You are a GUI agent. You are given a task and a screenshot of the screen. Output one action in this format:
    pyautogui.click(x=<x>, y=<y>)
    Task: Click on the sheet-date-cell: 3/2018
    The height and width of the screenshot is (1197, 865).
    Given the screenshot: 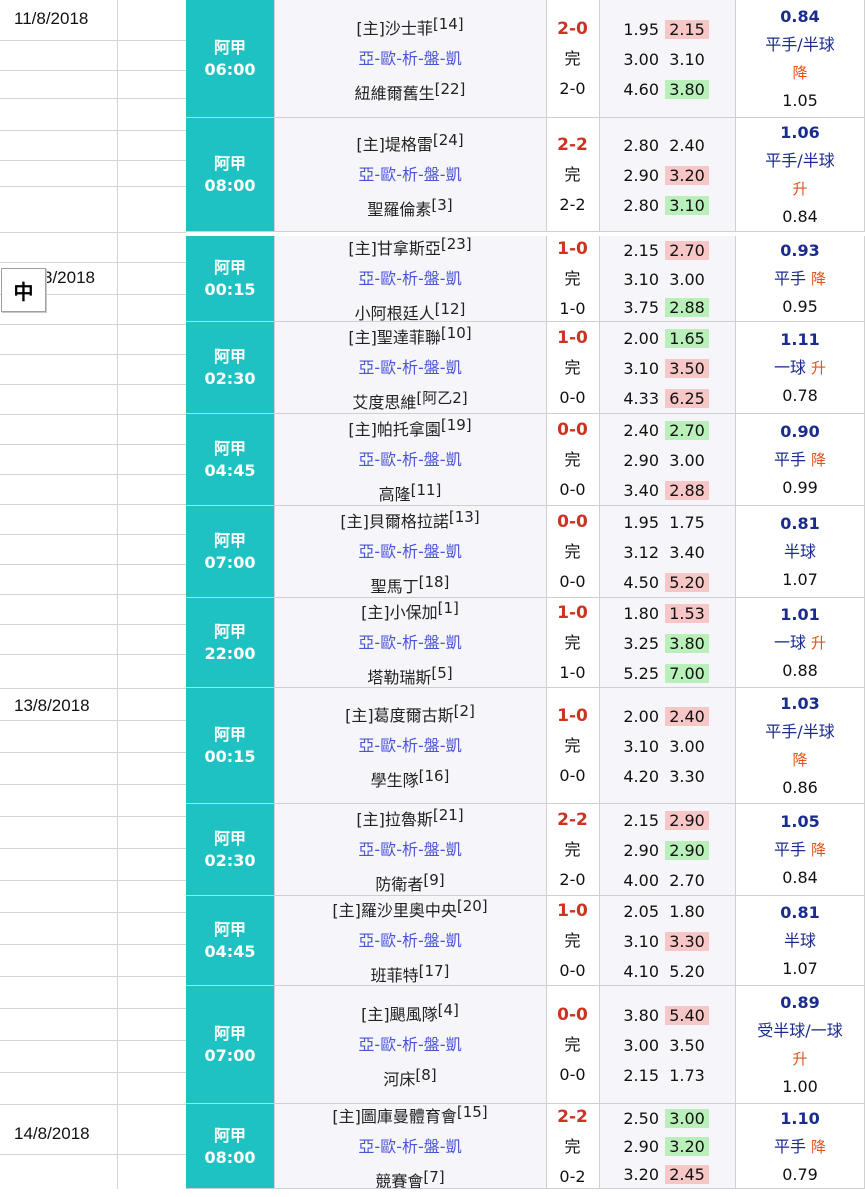 What is the action you would take?
    pyautogui.click(x=69, y=278)
    